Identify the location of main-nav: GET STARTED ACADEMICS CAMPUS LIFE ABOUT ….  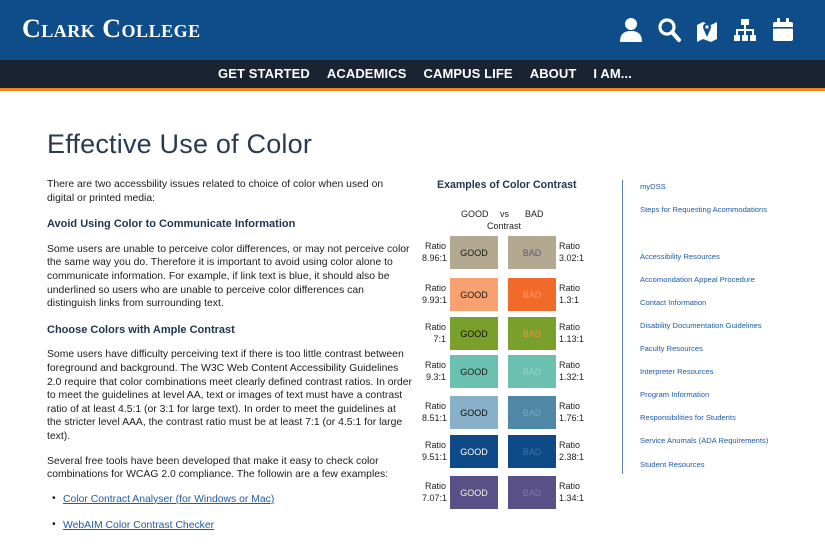
(412, 74).